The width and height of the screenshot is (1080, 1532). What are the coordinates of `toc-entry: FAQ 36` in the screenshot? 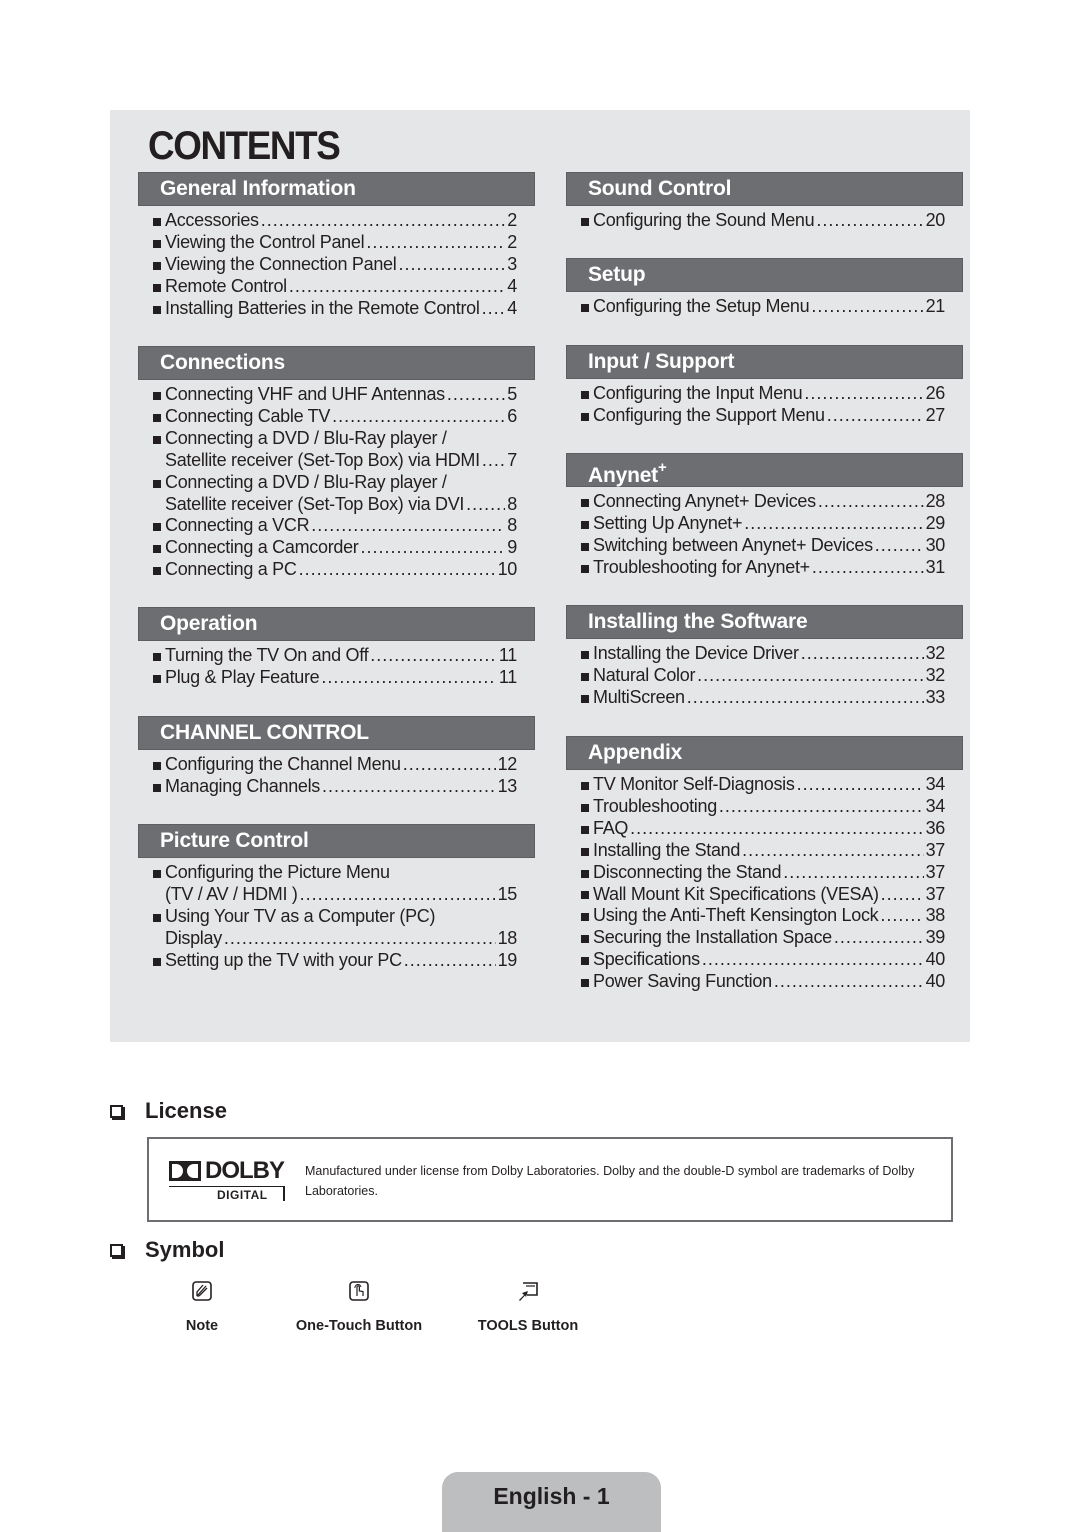 It's located at (764, 829).